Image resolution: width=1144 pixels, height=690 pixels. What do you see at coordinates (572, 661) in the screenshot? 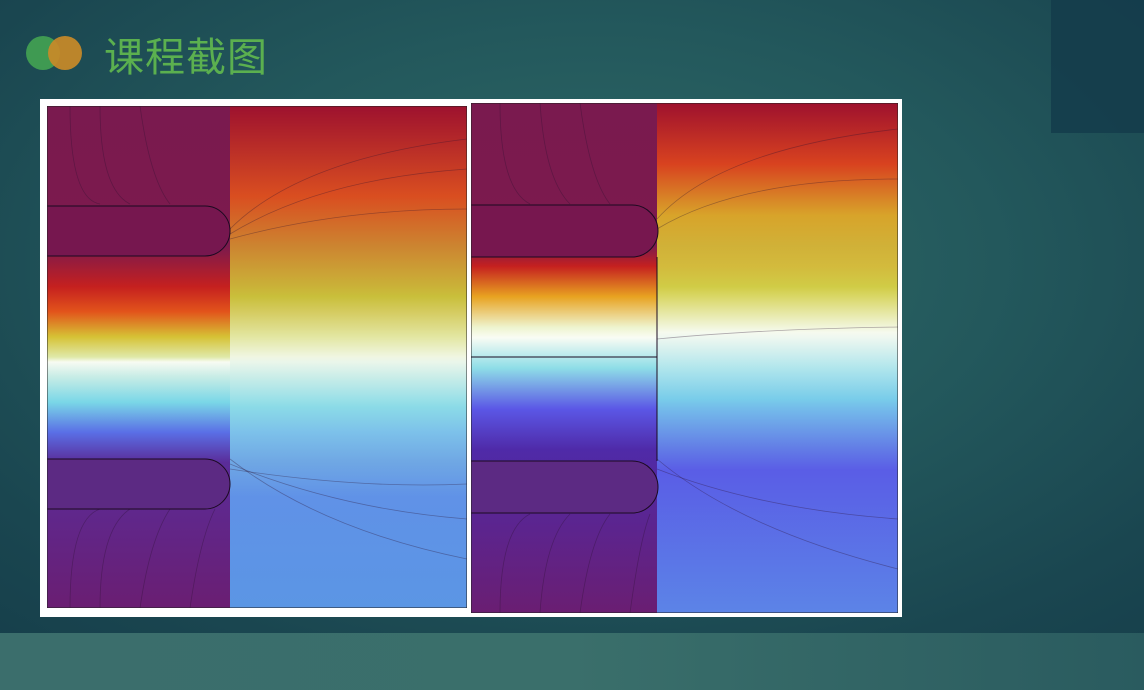
I see `bottom-band` at bounding box center [572, 661].